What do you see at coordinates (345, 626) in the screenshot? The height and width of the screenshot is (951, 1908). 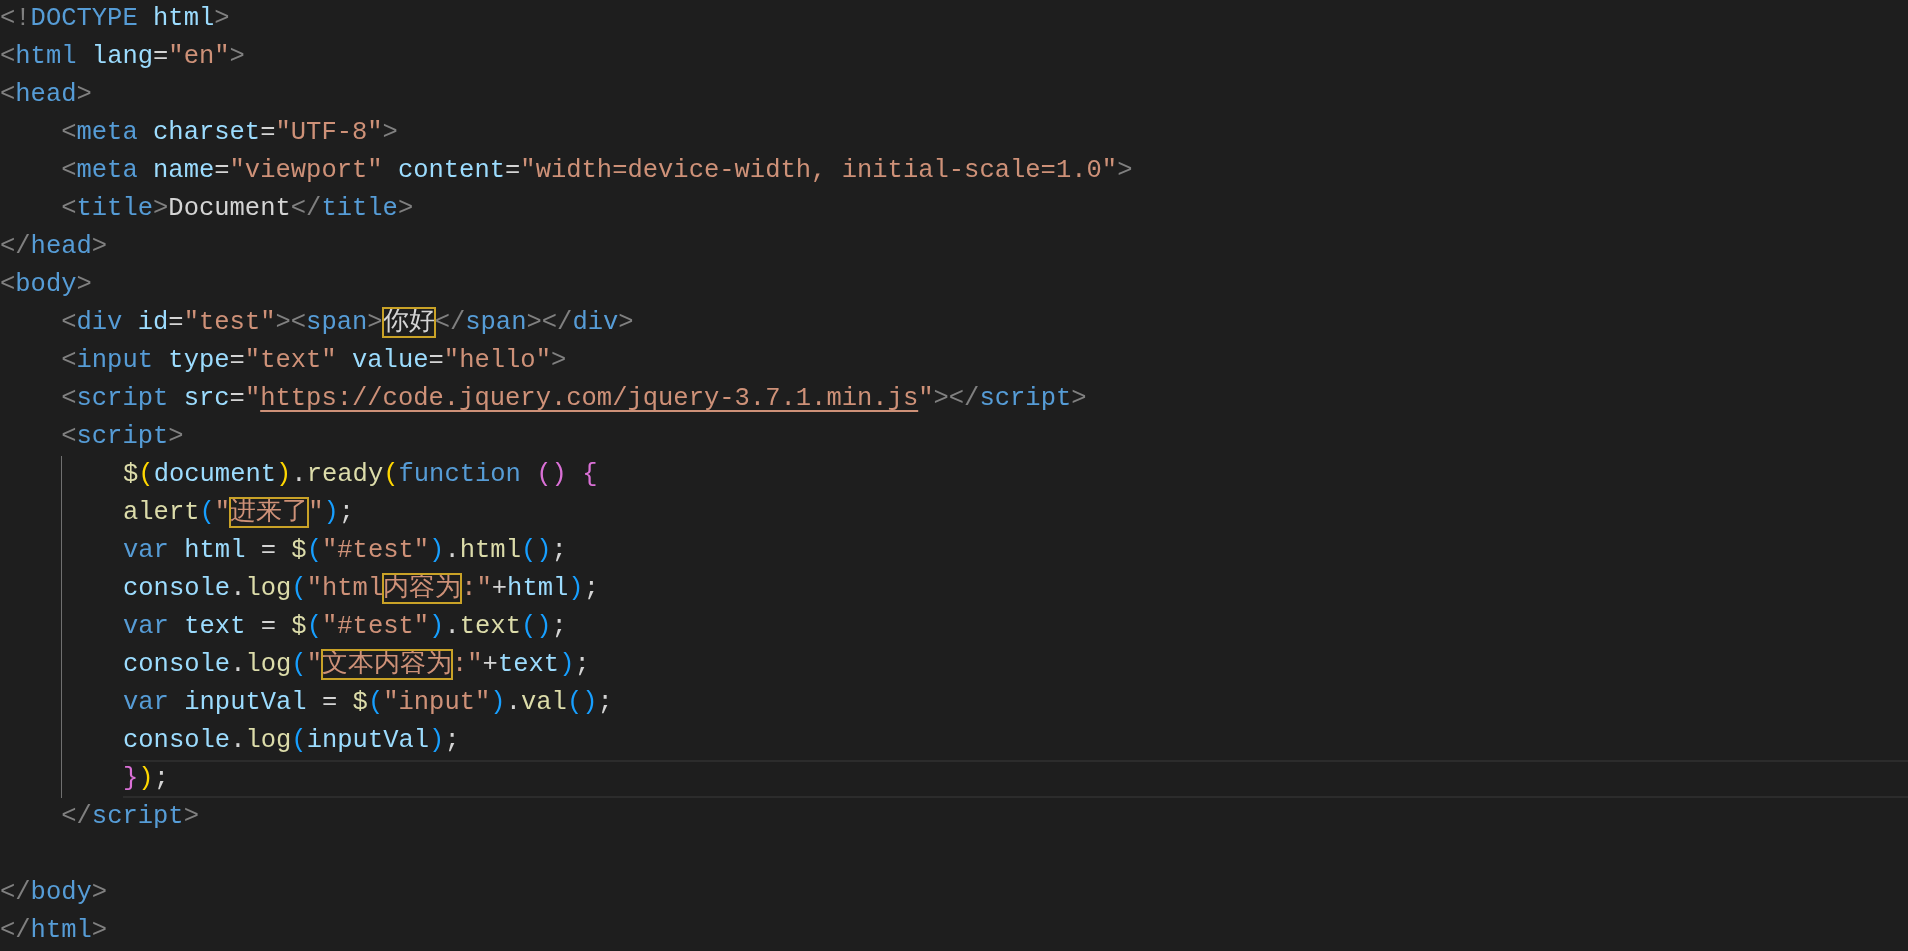 I see `code-line: var text = $("#test").text();` at bounding box center [345, 626].